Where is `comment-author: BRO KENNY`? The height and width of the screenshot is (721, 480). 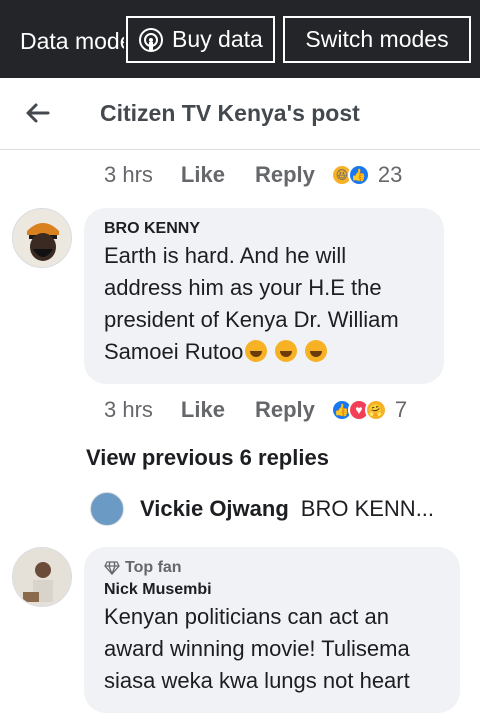
comment-author: BRO KENNY is located at coordinates (265, 229).